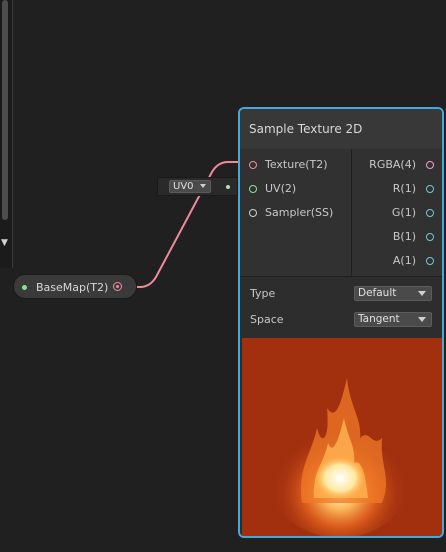  What do you see at coordinates (379, 319) in the screenshot?
I see `space-value: Tangent` at bounding box center [379, 319].